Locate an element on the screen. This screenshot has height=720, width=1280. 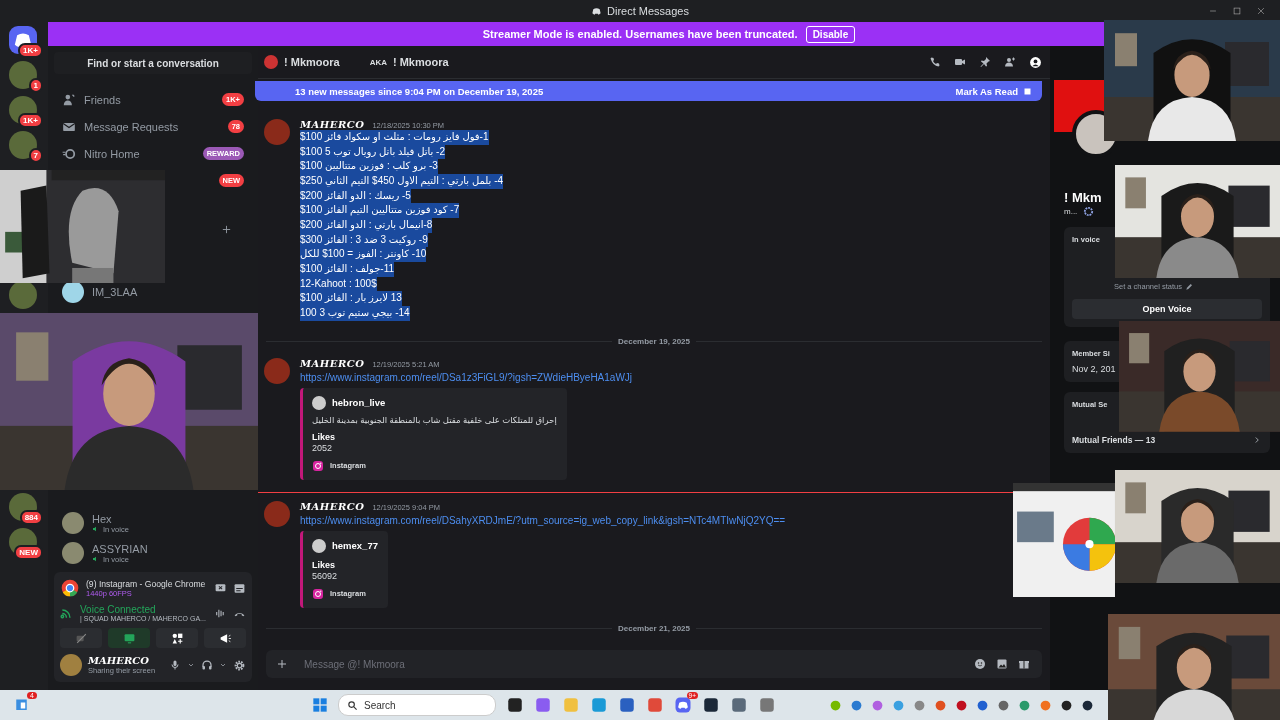
pin-icon is located at coordinates (985, 61).